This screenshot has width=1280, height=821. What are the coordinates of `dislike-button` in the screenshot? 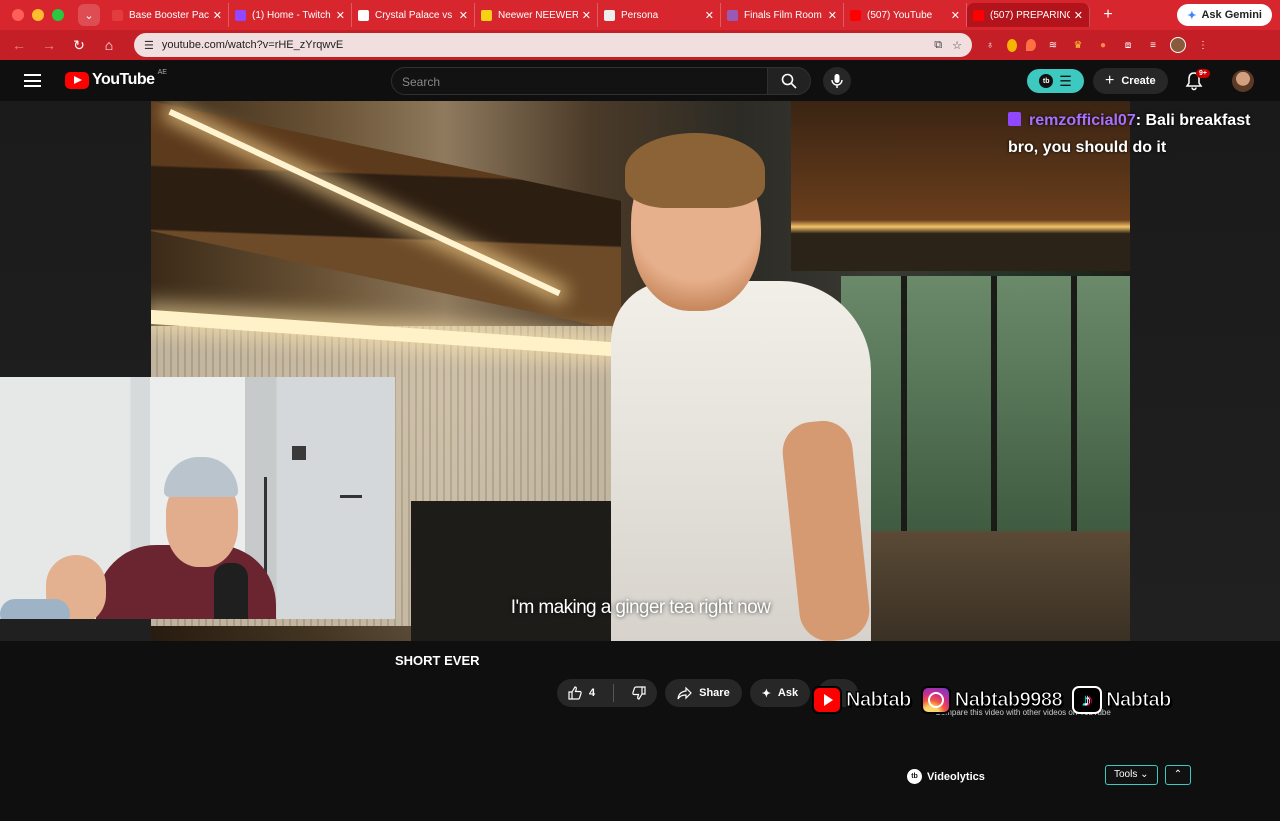 It's located at (639, 693).